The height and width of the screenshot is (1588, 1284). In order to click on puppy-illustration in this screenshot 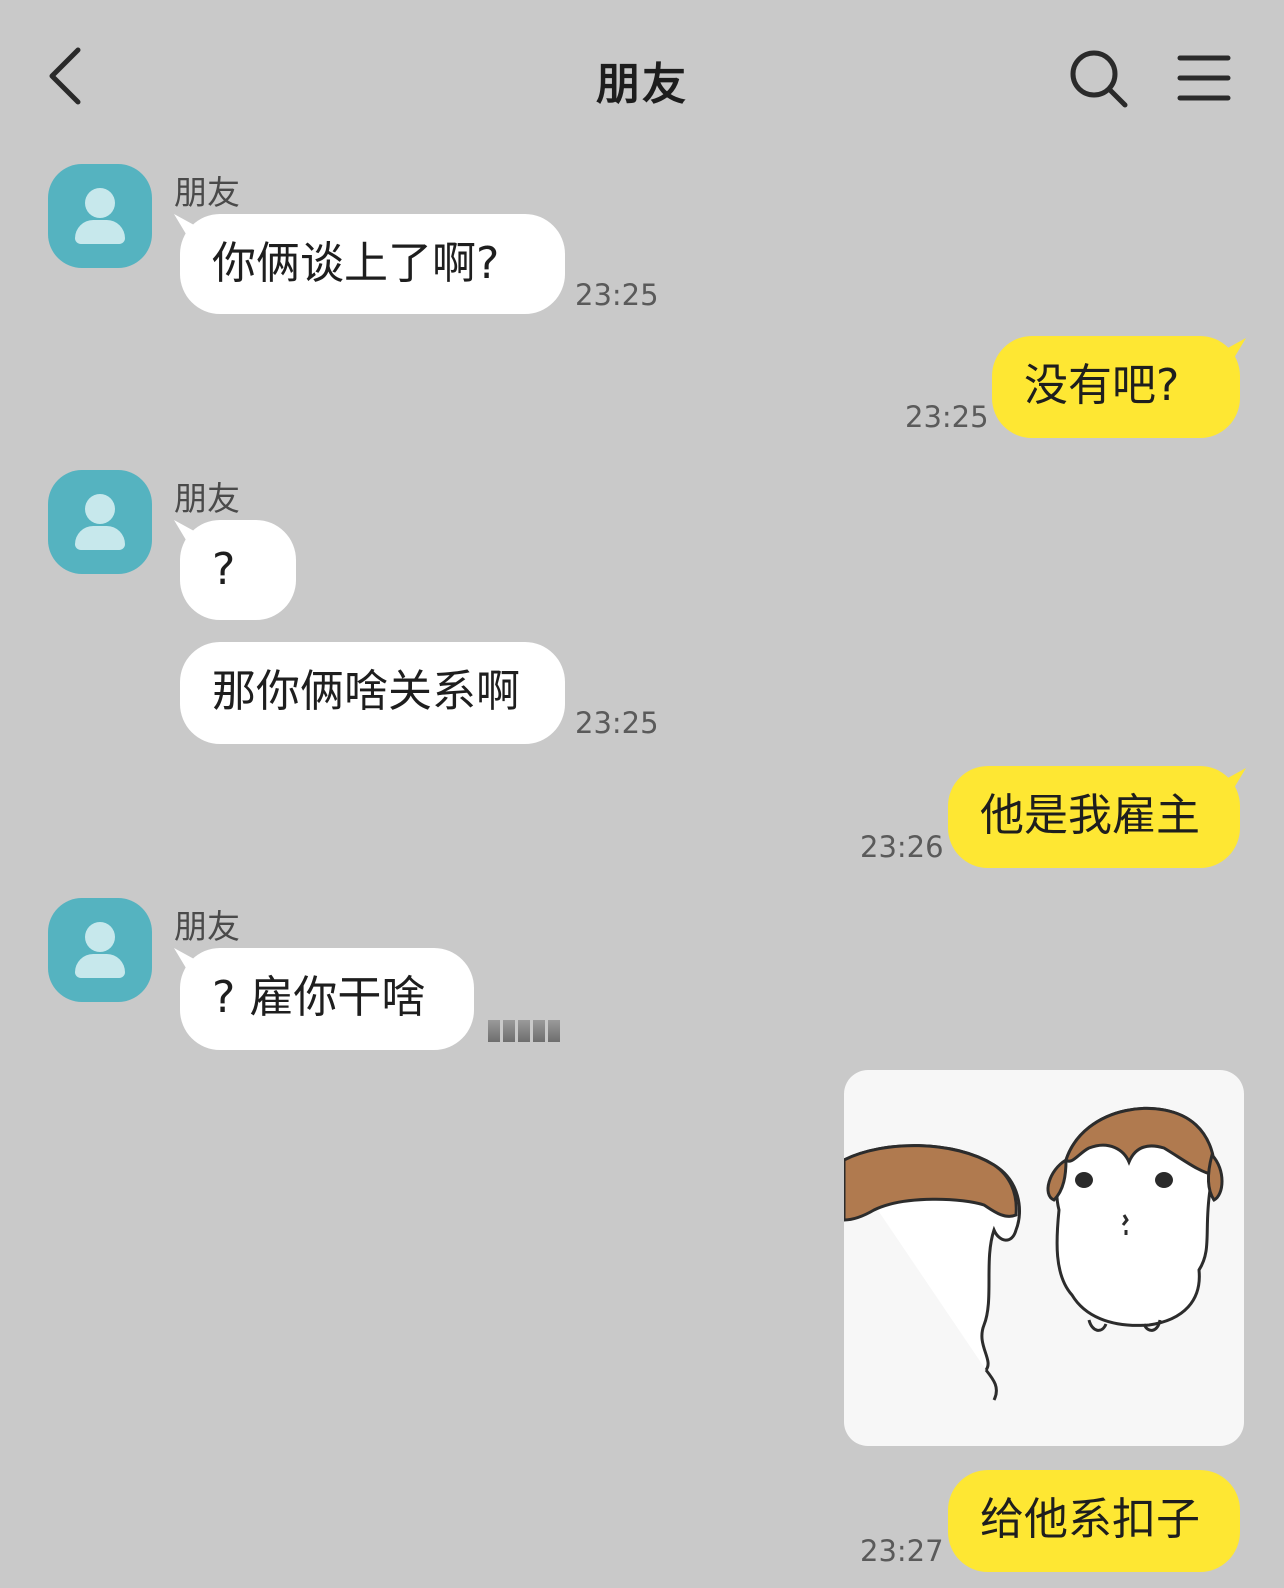, I will do `click(1034, 1253)`.